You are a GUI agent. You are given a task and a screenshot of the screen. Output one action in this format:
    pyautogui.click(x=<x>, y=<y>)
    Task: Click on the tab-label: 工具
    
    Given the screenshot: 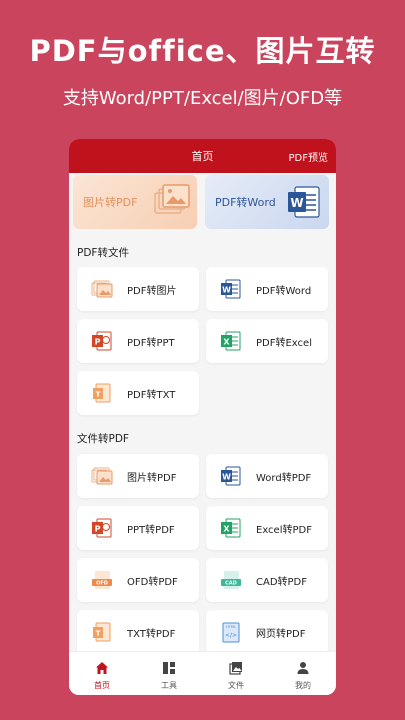 What is the action you would take?
    pyautogui.click(x=169, y=685)
    